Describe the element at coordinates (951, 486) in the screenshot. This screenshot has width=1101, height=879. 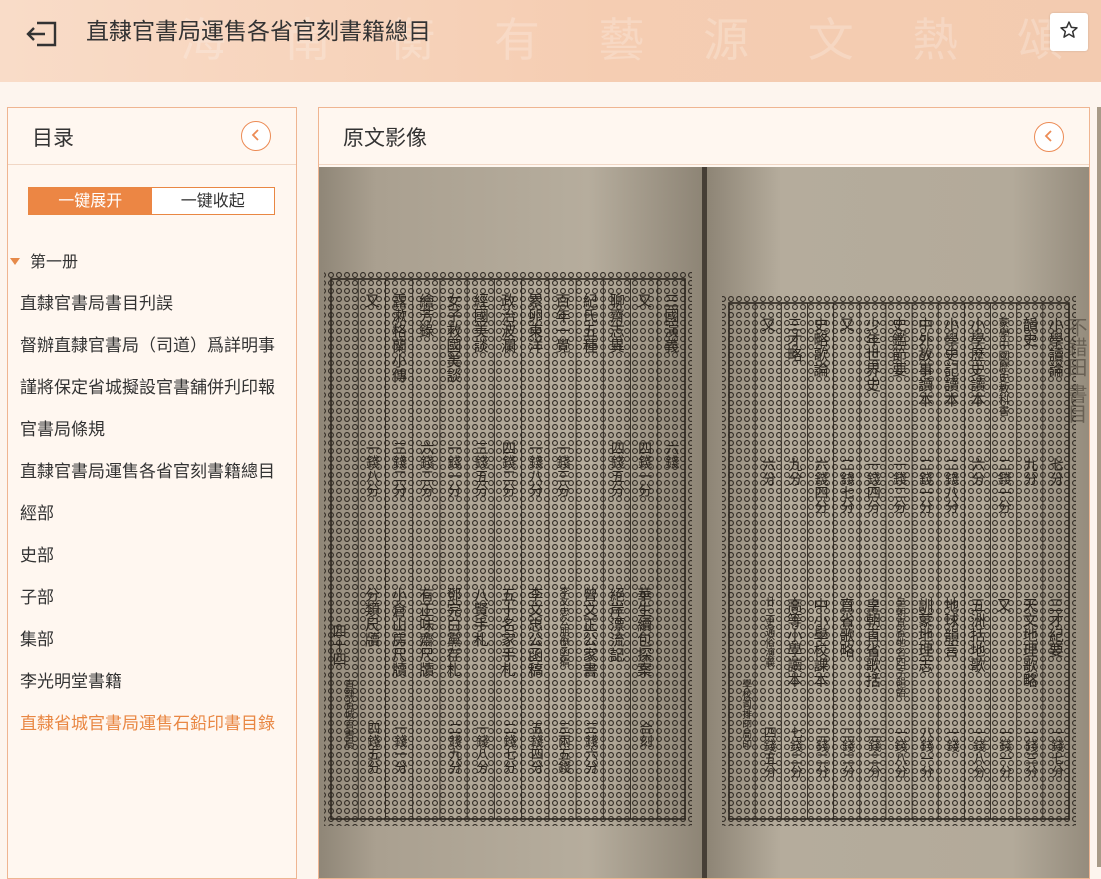
I see `entry-price: 二錢八分` at that location.